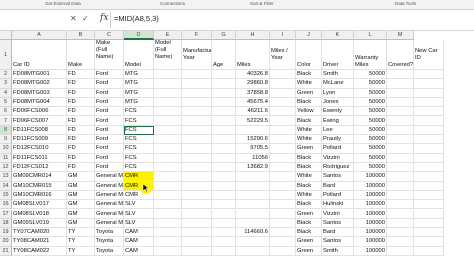  I want to click on cell-make: TY, so click(81, 251).